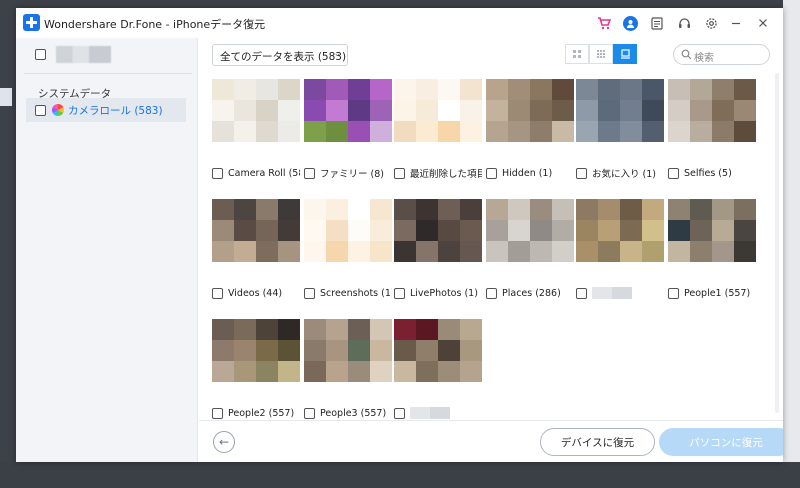  I want to click on album-item: Camera Roll (583), so click(256, 130).